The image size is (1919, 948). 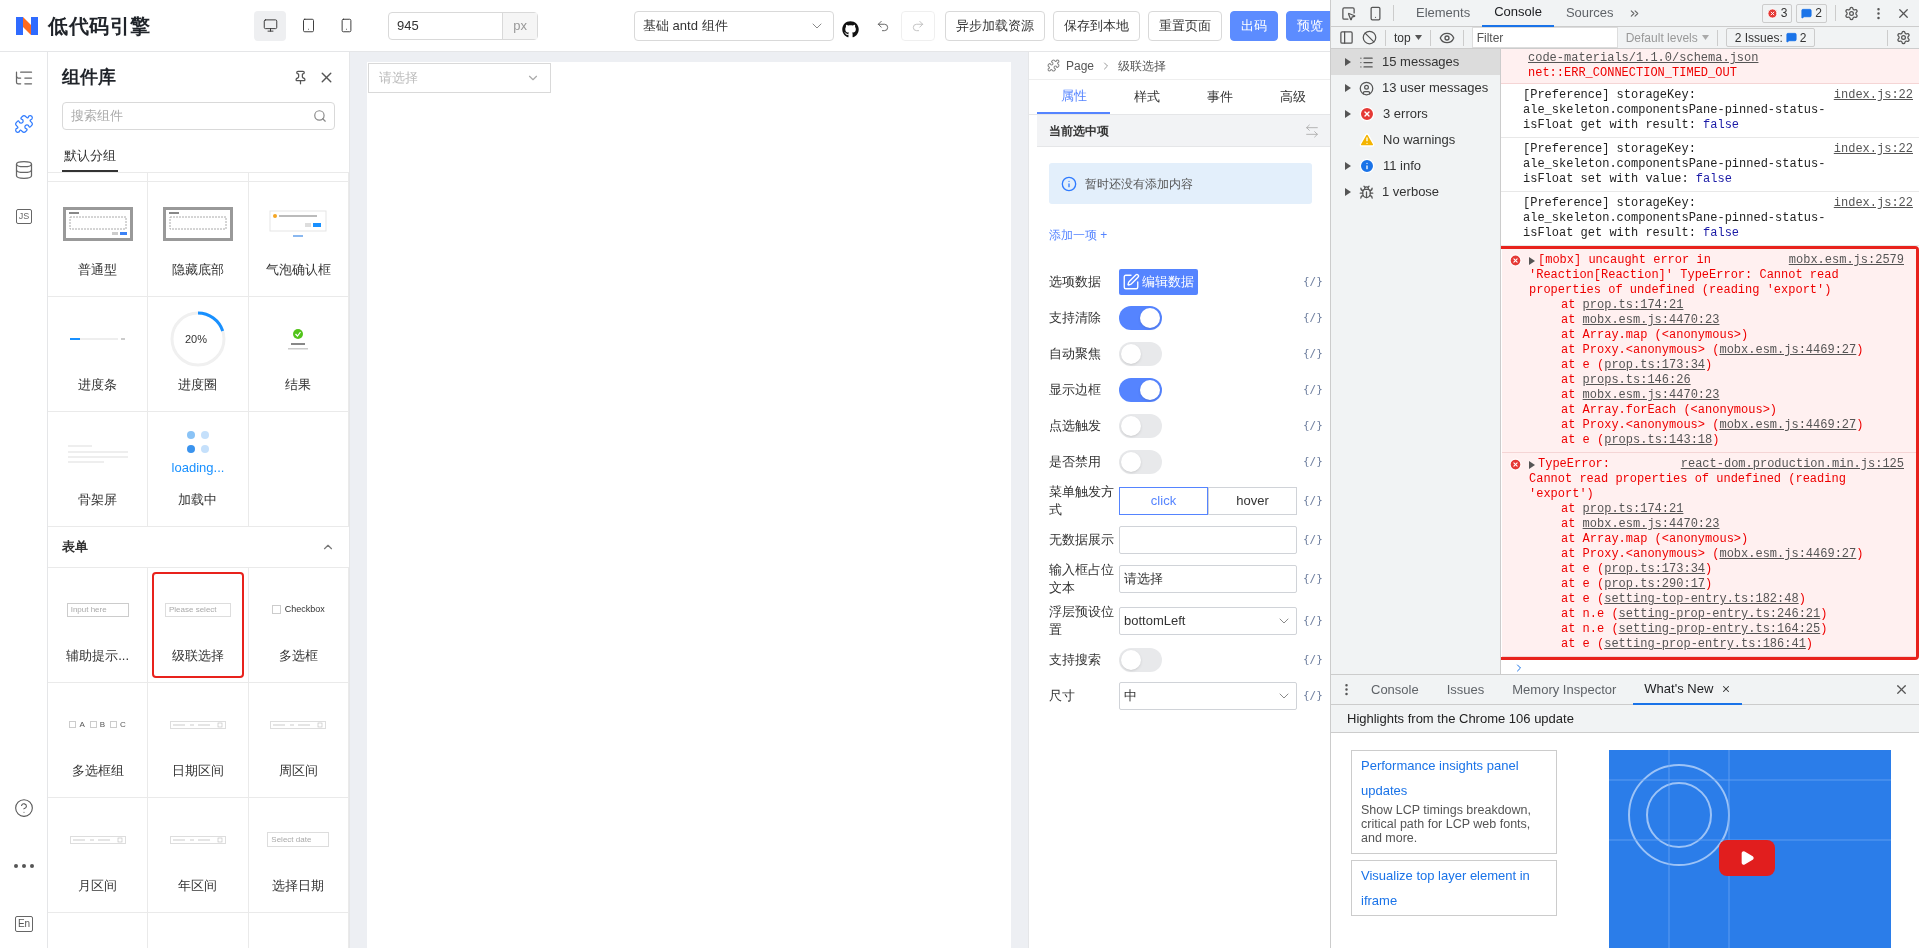 I want to click on preset-select: 基础 antd 组件, so click(x=734, y=25).